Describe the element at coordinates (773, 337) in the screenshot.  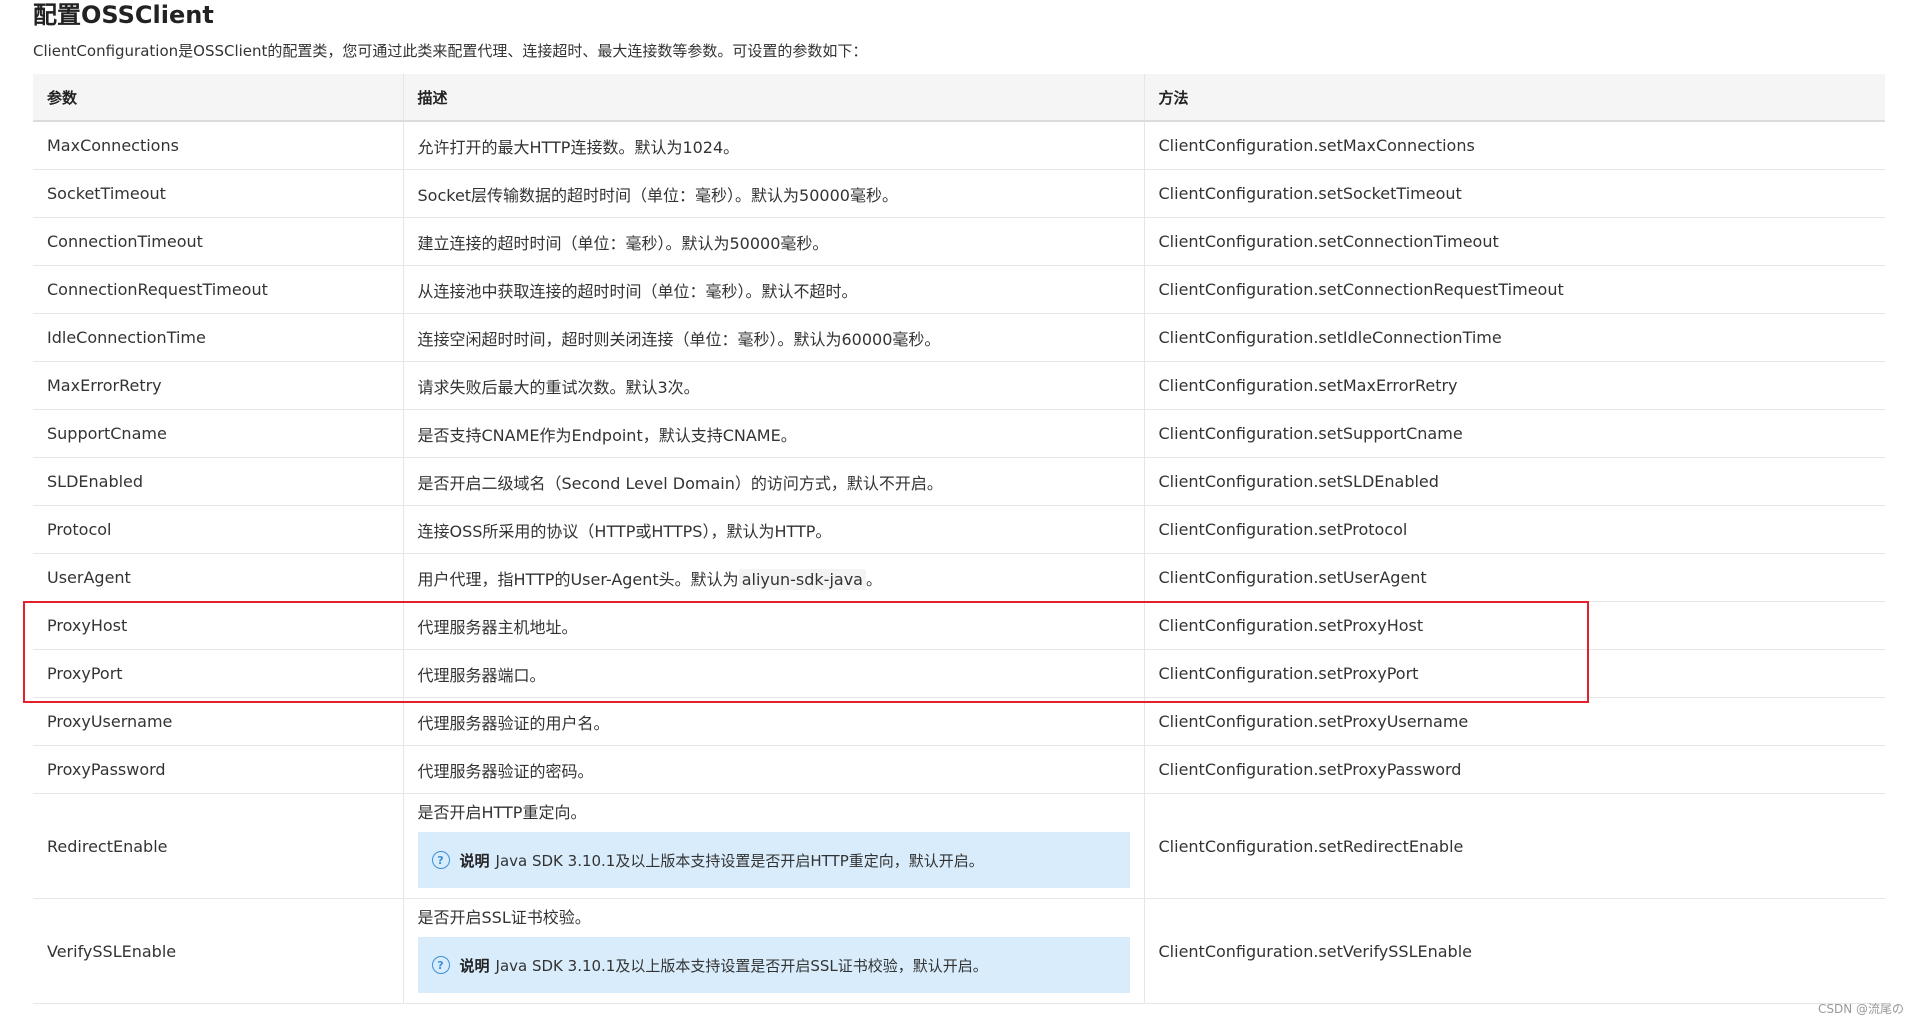
I see `desc-cell: 连接空闲超时时间，超时则关闭连接（单位：毫秒）。默认为60000毫秒。` at that location.